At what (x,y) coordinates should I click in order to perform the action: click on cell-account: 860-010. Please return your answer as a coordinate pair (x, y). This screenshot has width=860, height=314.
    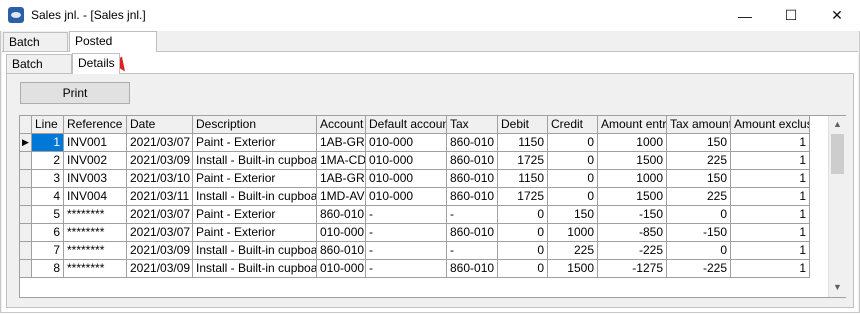
    Looking at the image, I should click on (341, 215).